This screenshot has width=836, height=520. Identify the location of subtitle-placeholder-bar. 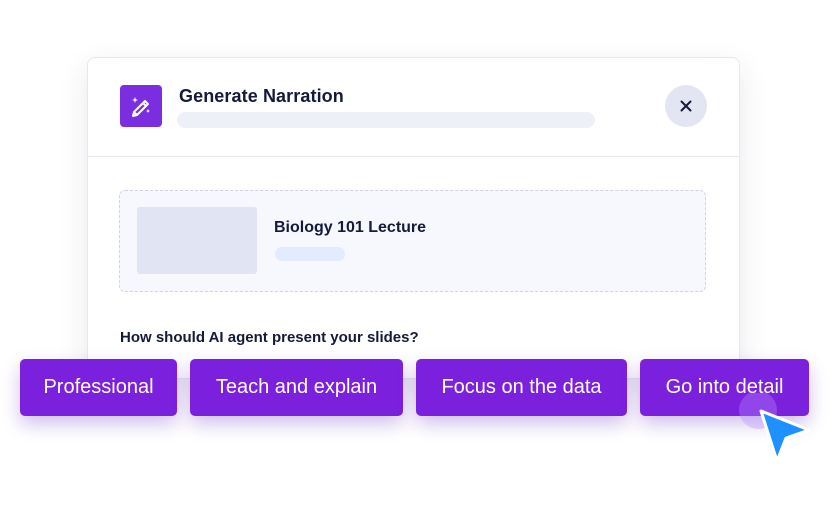
(386, 120).